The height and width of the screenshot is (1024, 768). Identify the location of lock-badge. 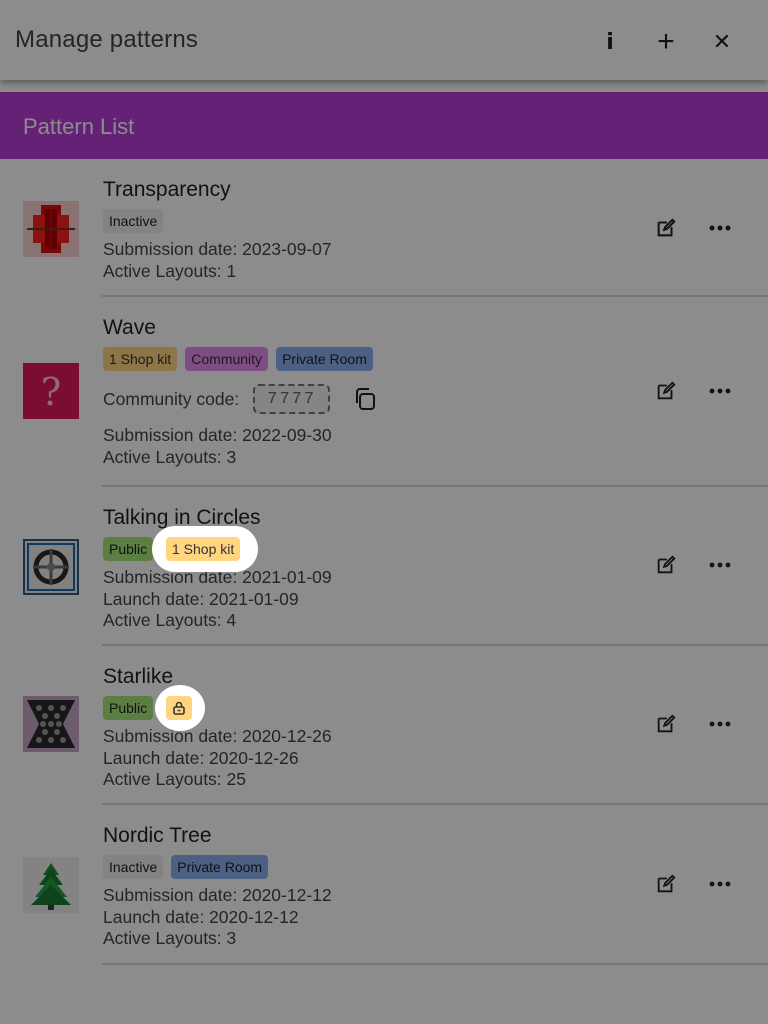
(179, 708).